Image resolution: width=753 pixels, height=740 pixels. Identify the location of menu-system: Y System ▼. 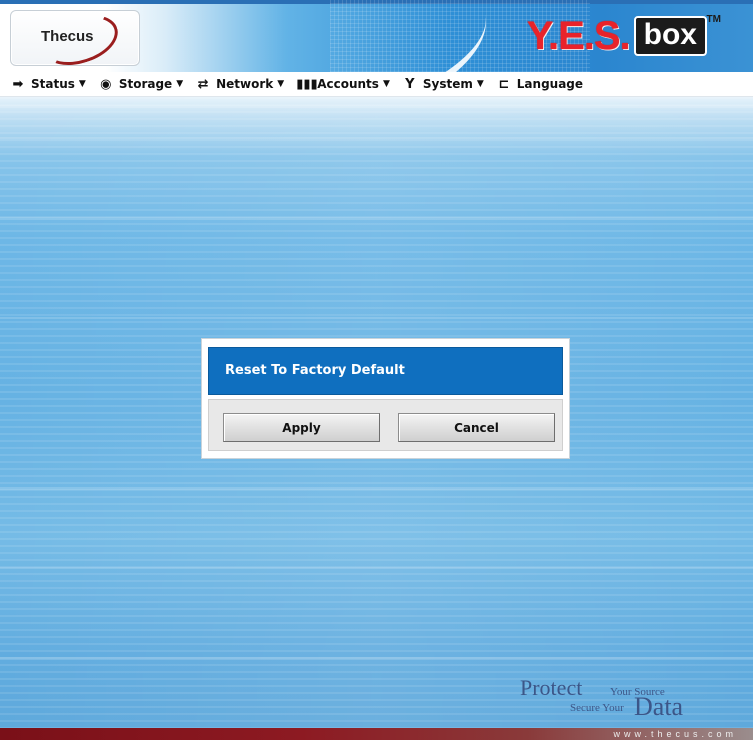
(443, 84).